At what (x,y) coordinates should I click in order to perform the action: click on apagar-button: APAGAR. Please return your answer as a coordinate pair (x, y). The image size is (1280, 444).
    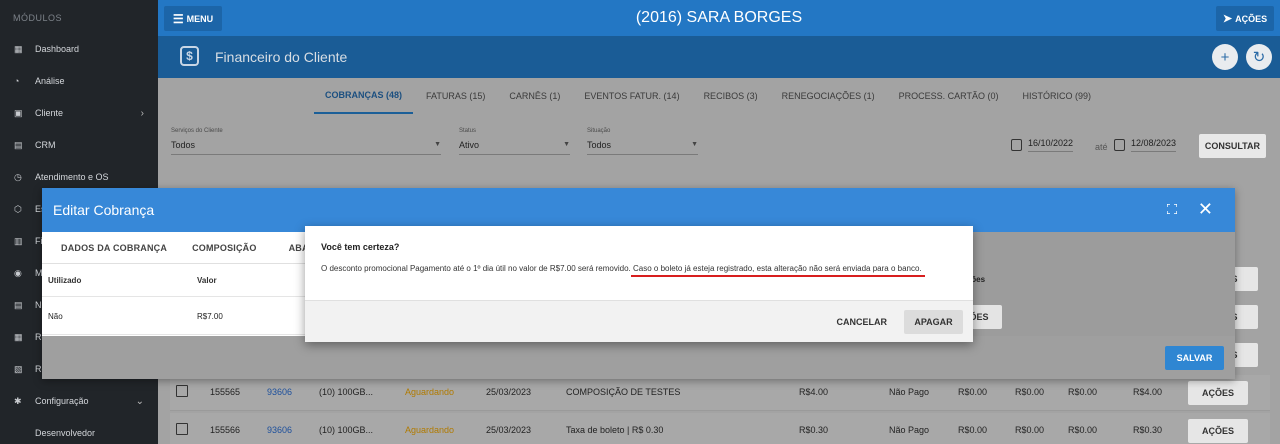
    Looking at the image, I should click on (933, 322).